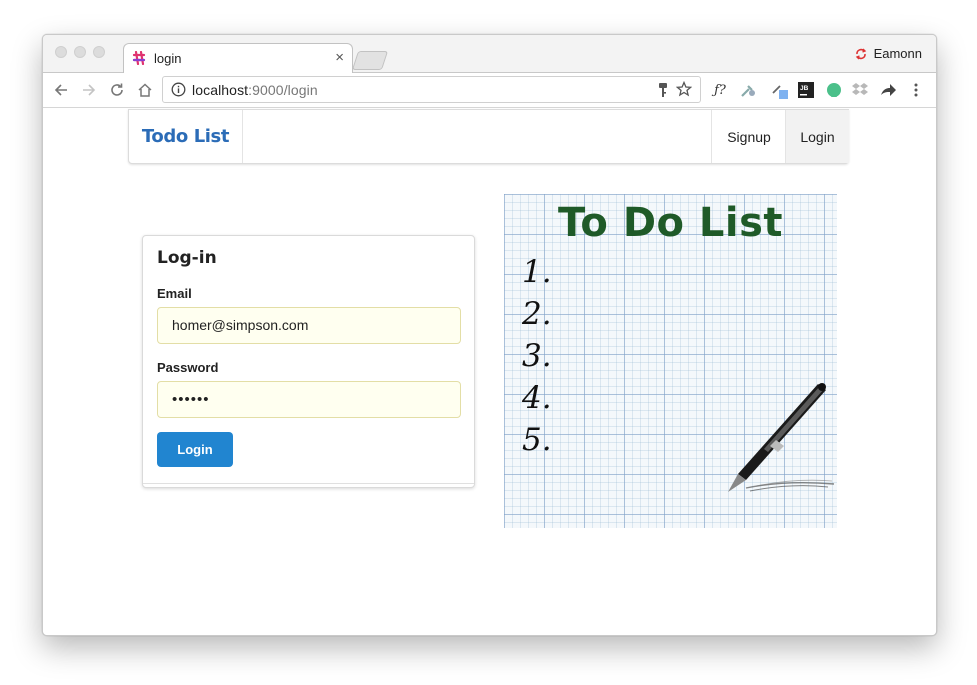 The image size is (977, 685). What do you see at coordinates (195, 449) in the screenshot?
I see `login-button: Login` at bounding box center [195, 449].